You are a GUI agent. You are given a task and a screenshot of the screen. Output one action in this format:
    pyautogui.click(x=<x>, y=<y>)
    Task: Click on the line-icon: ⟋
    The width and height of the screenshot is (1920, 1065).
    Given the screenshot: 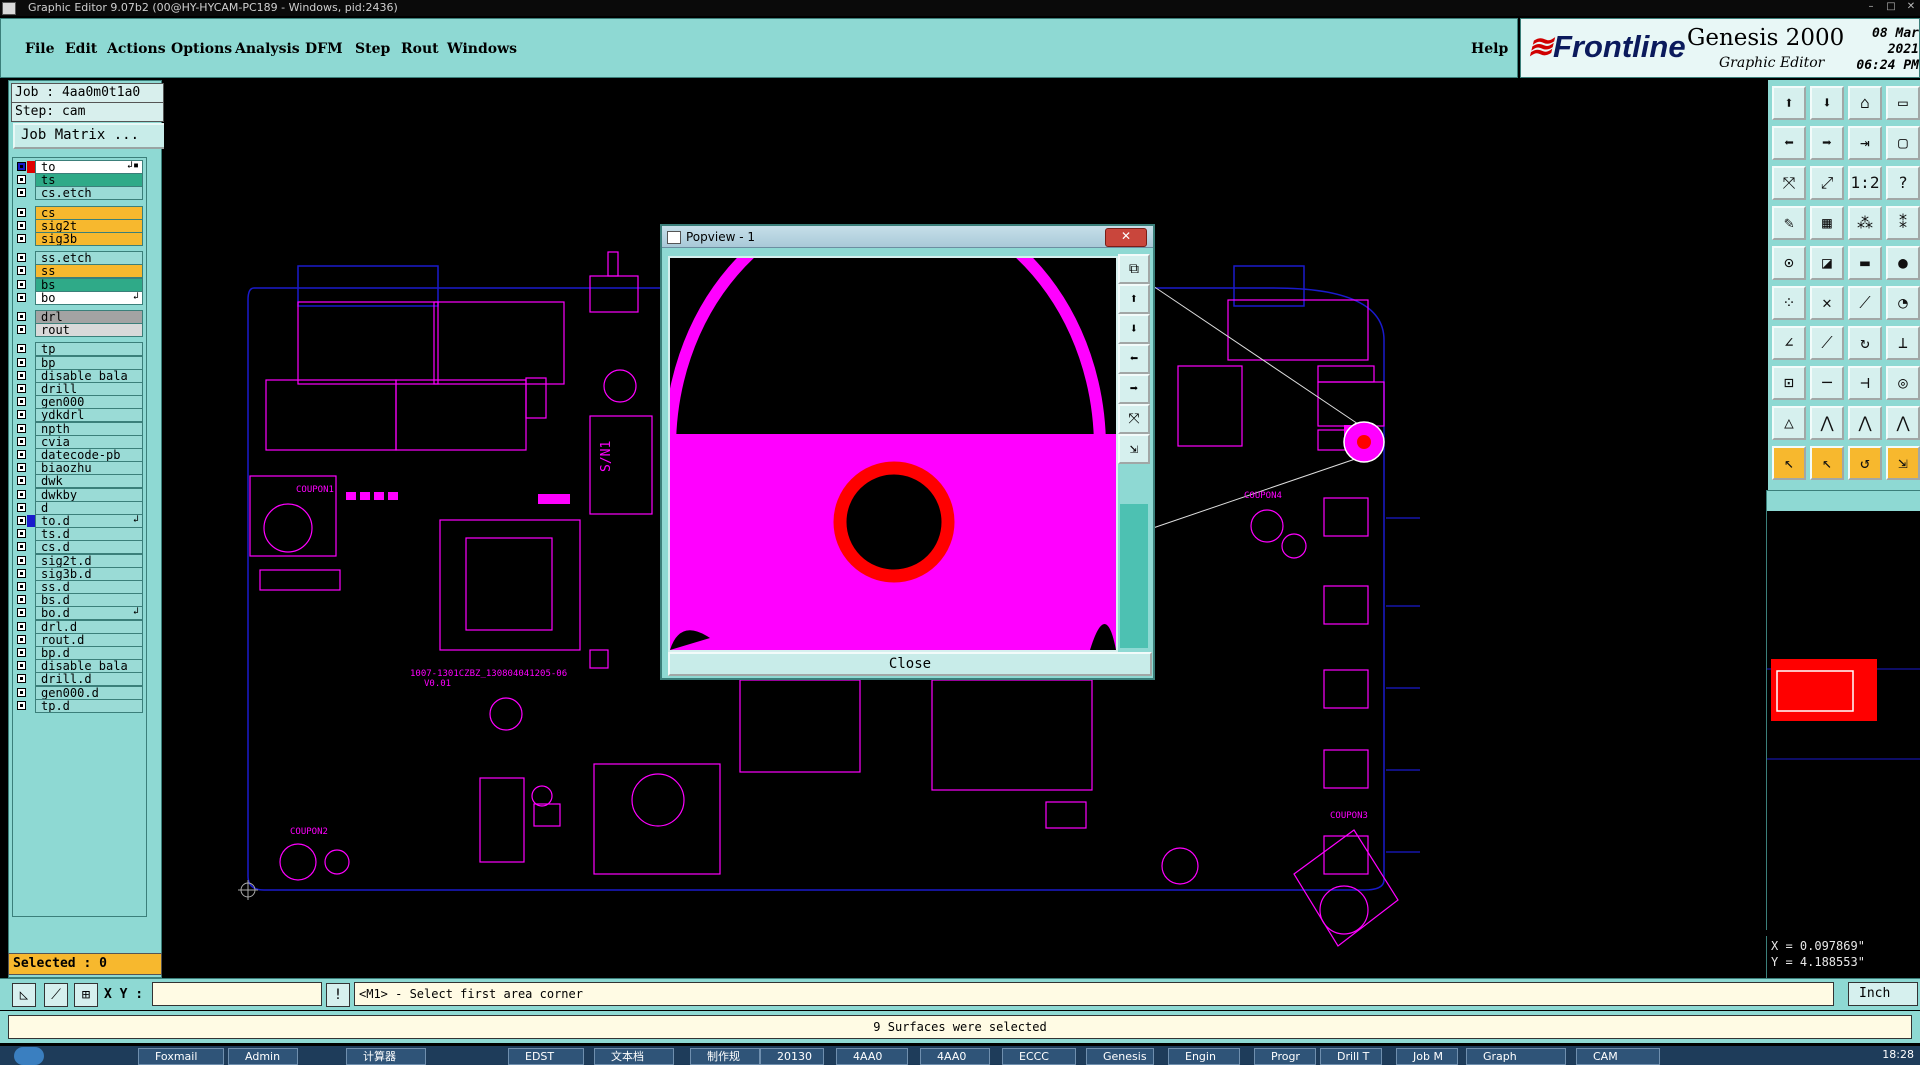 What is the action you would take?
    pyautogui.click(x=1865, y=303)
    